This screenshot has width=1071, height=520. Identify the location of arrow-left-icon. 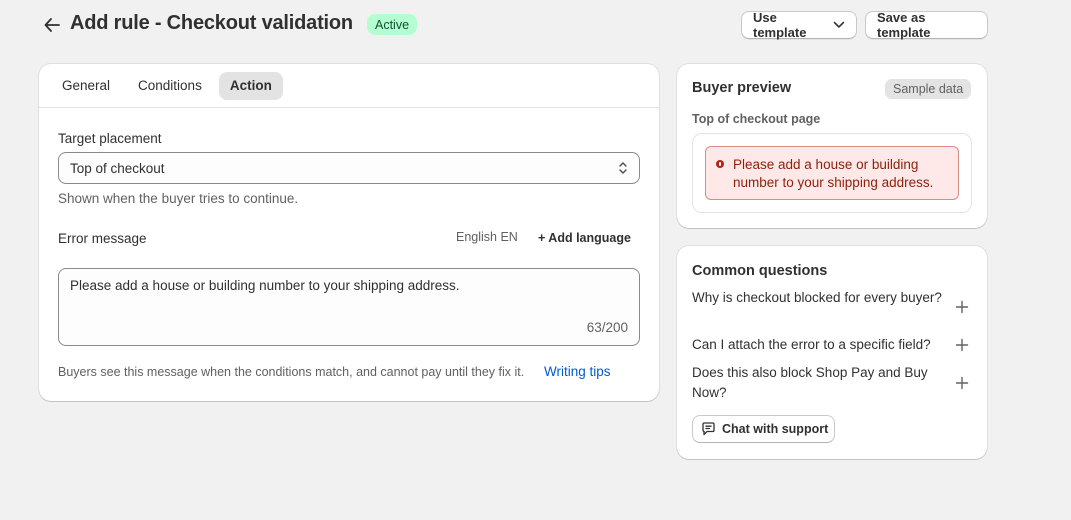
(52, 25).